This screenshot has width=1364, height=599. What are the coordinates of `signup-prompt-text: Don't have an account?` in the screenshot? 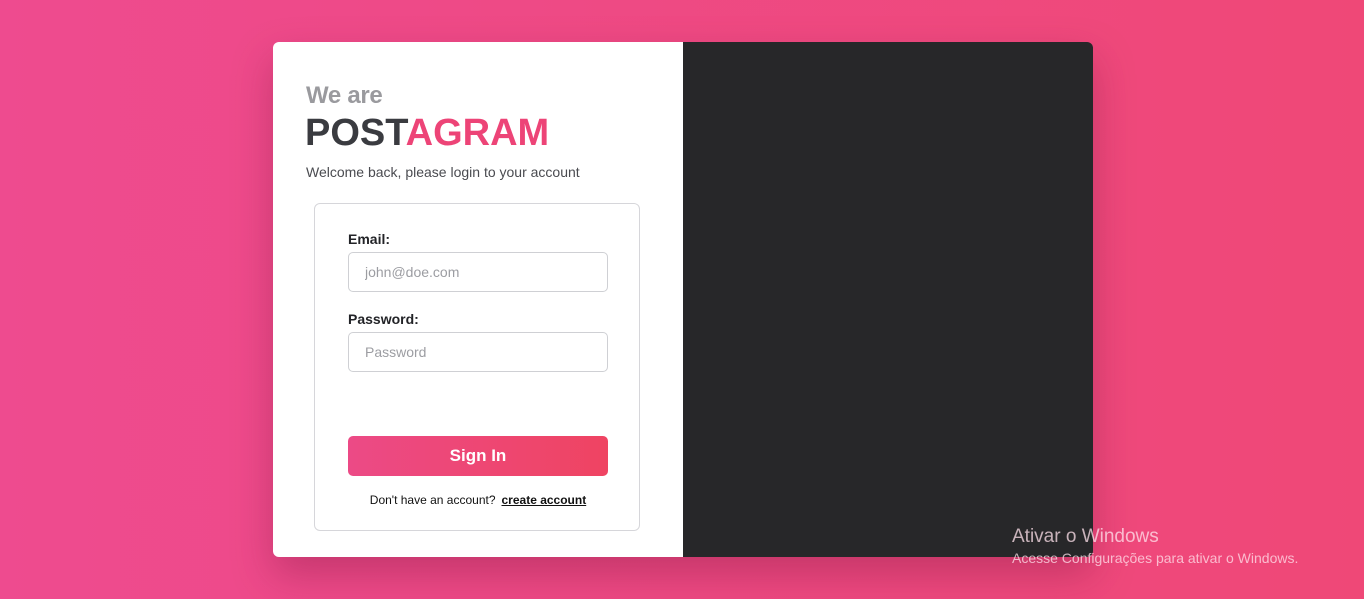 It's located at (432, 500).